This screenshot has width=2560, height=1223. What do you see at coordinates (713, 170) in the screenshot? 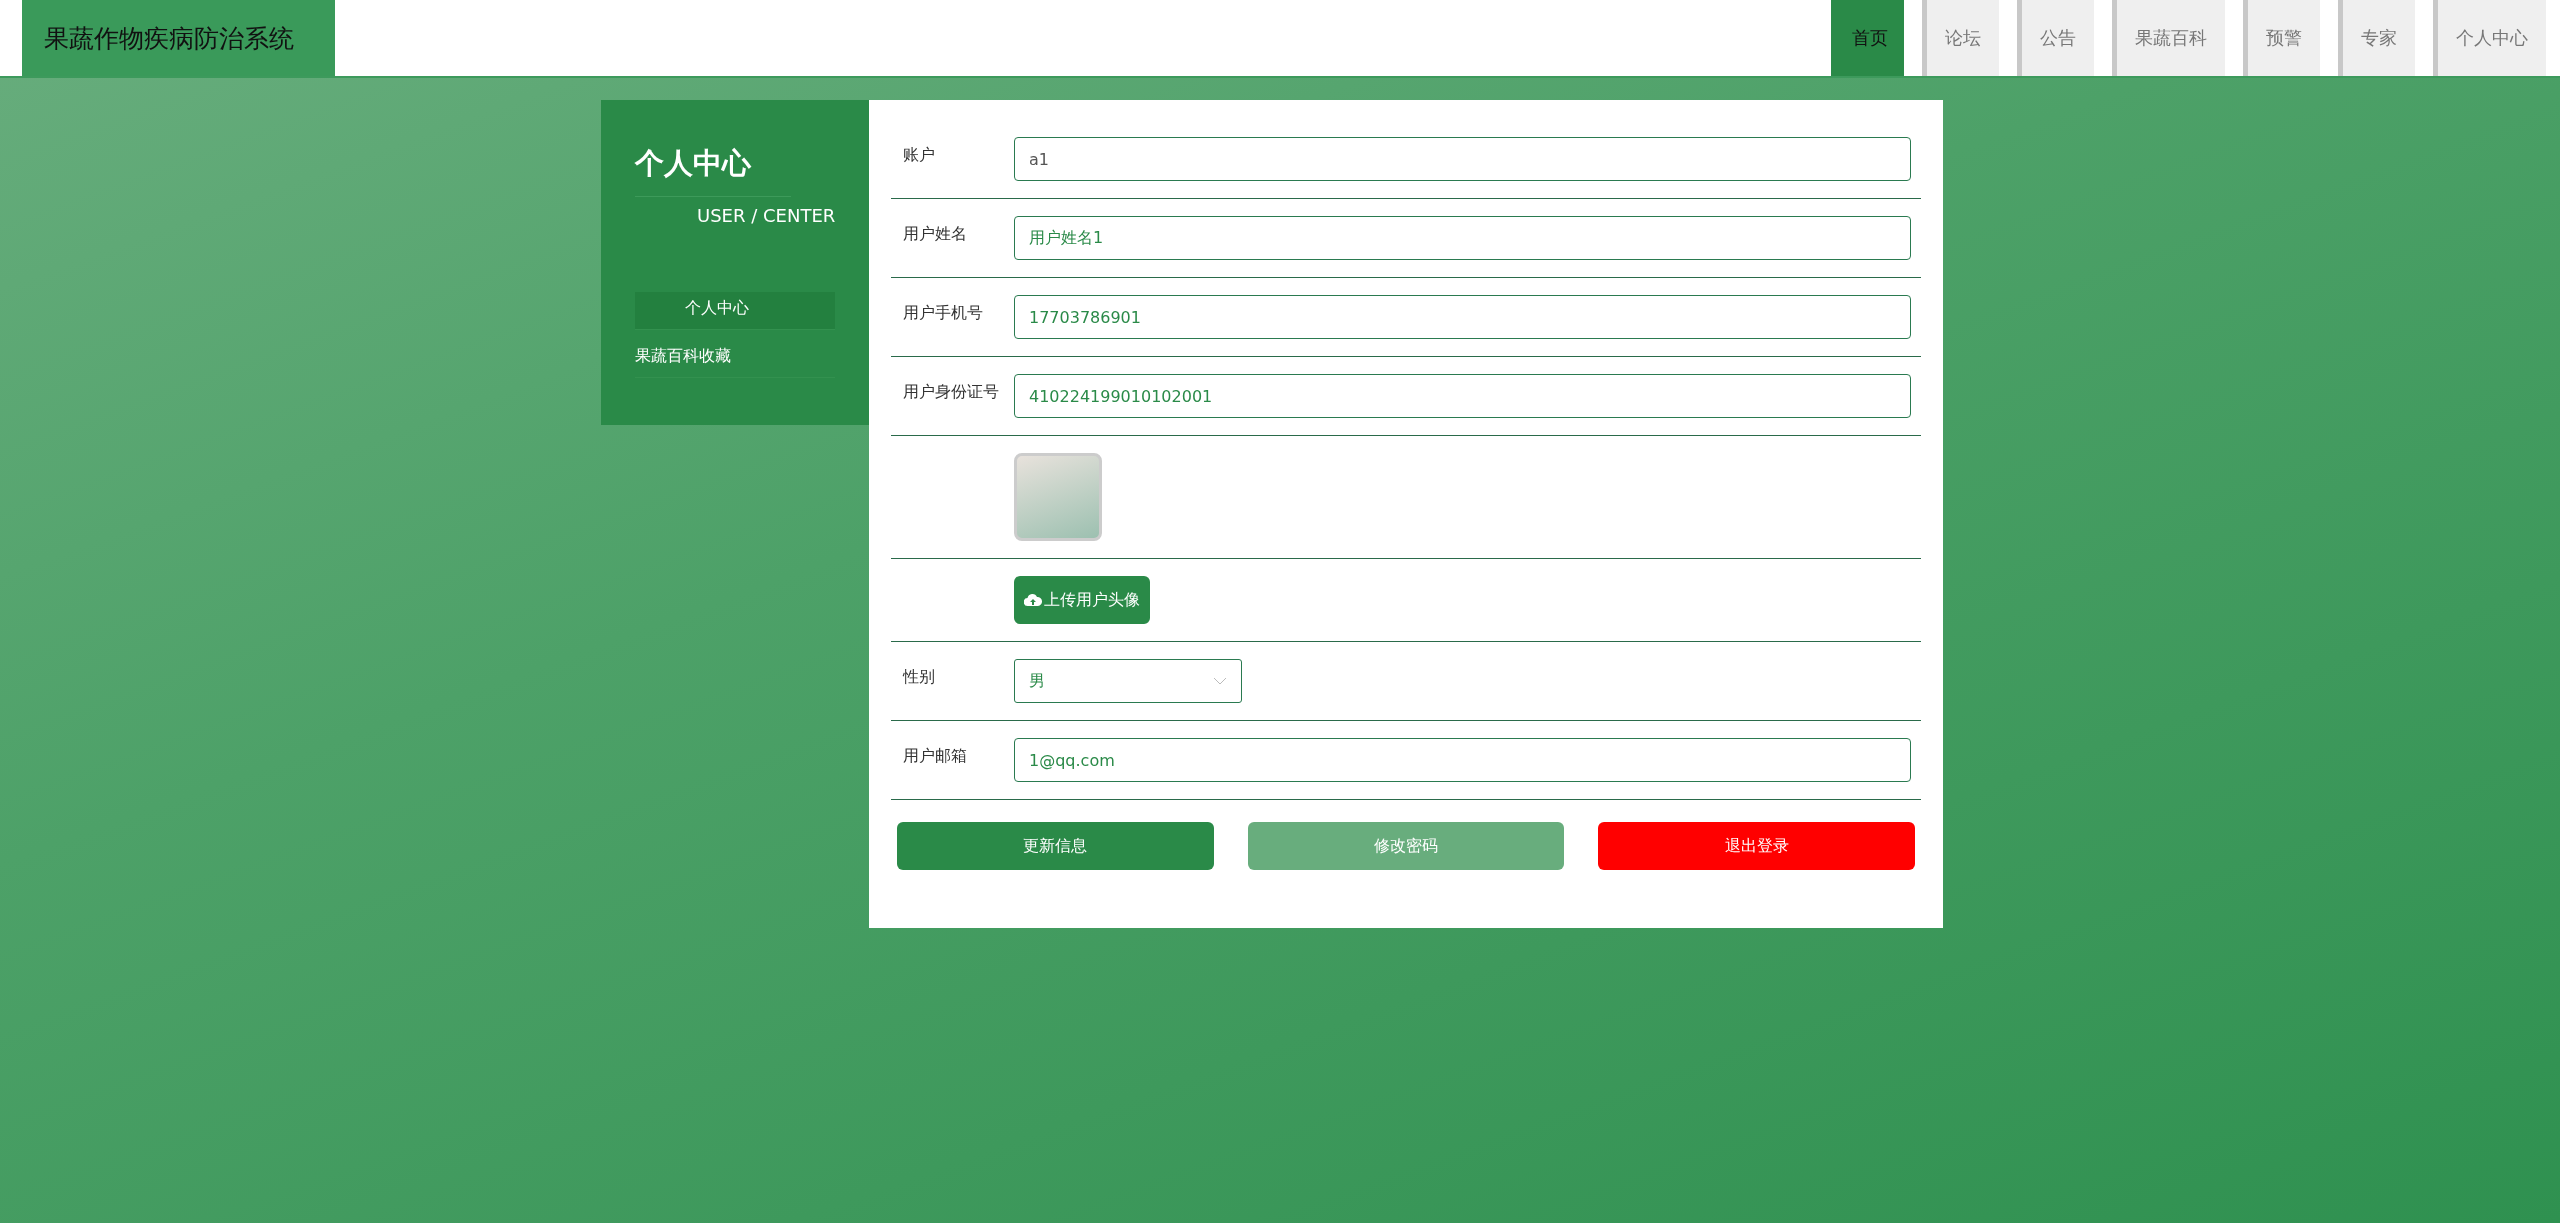
I see `sidebar-title: 个人中心` at bounding box center [713, 170].